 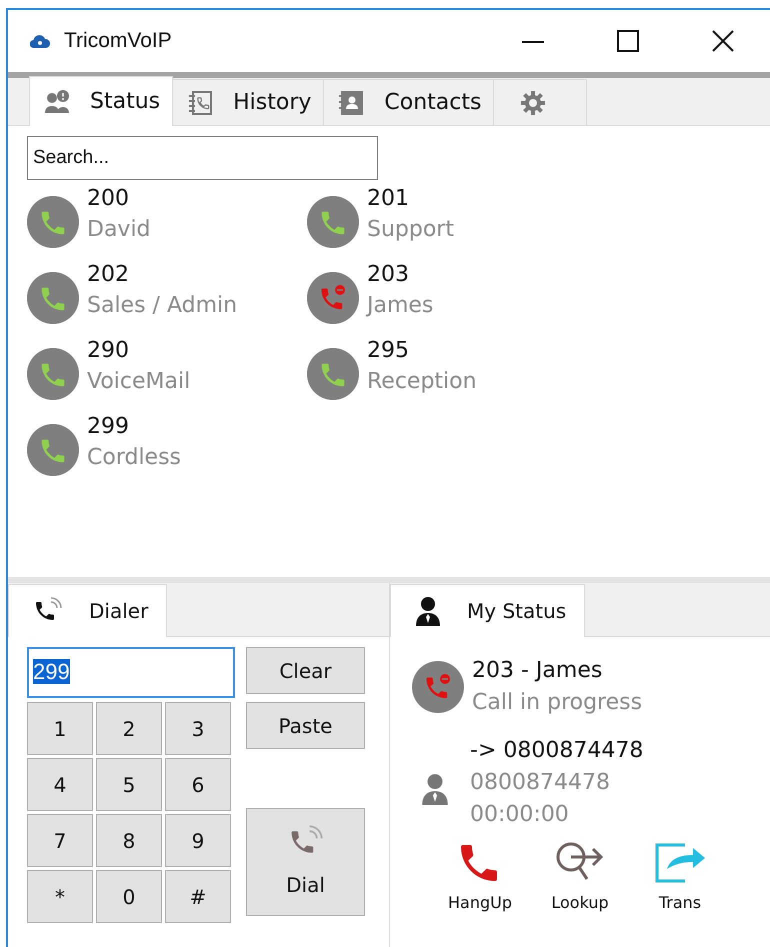 I want to click on tab: My Status, so click(x=488, y=610).